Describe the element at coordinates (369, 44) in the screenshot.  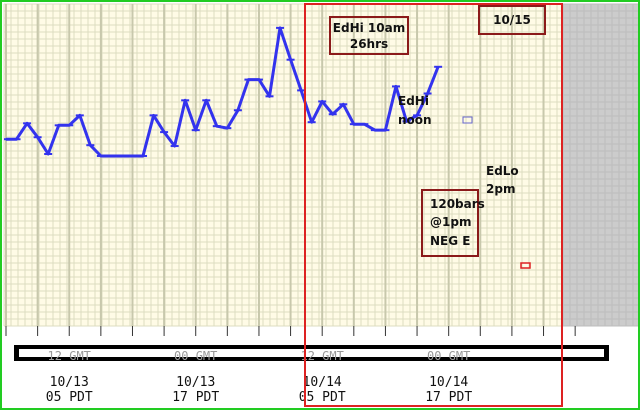
I see `annotation-edhi-10am-line2: 26hrs` at that location.